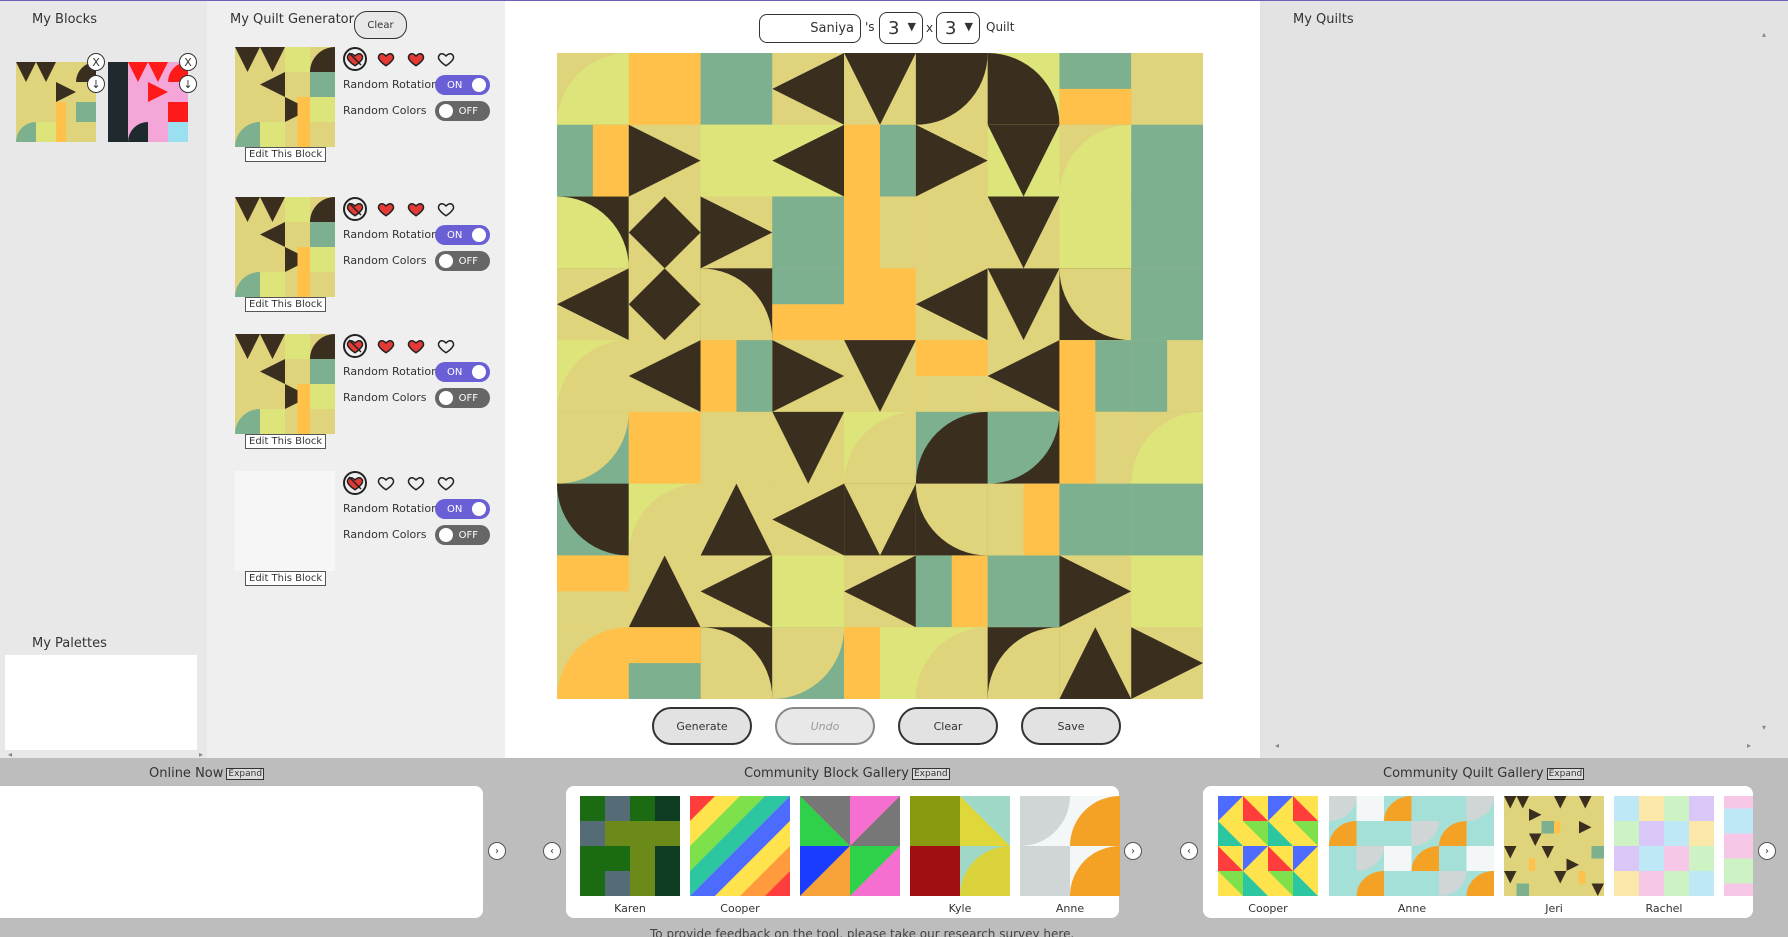 Image resolution: width=1788 pixels, height=937 pixels. I want to click on scroll-left-icon: ◂, so click(1277, 745).